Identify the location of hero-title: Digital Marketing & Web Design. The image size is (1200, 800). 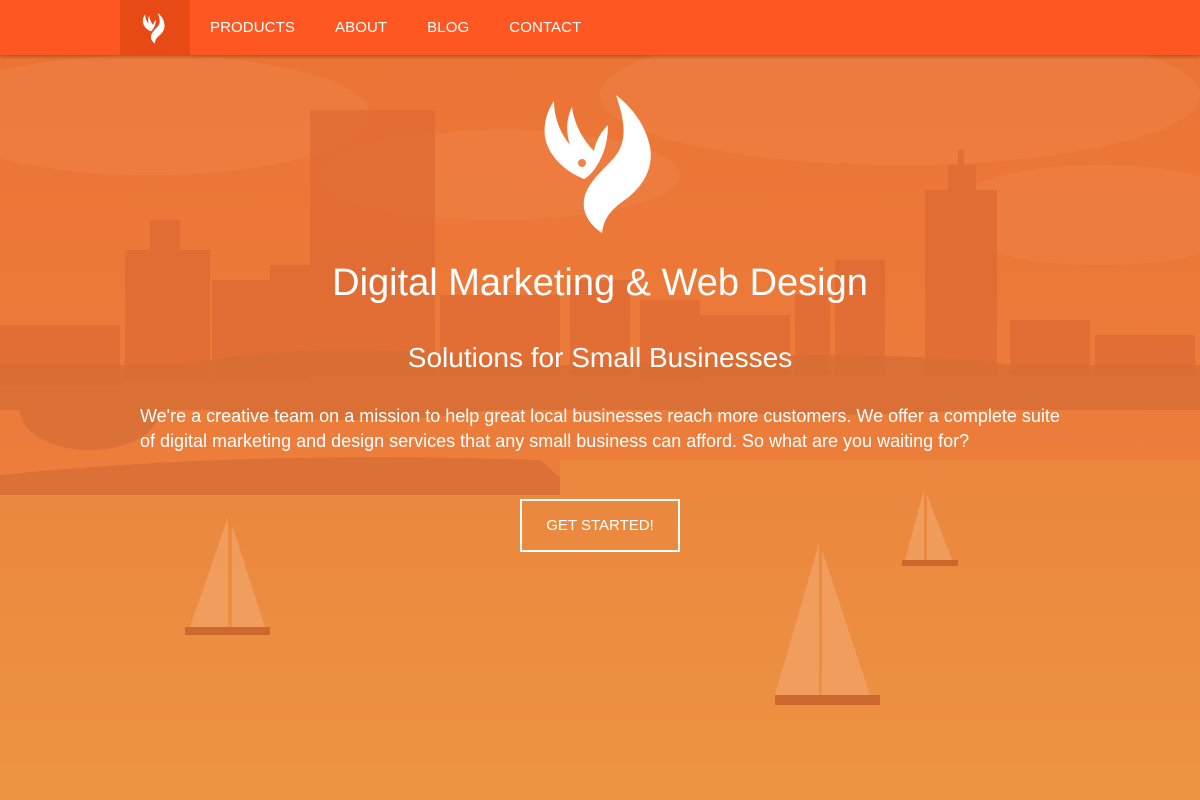
(600, 283).